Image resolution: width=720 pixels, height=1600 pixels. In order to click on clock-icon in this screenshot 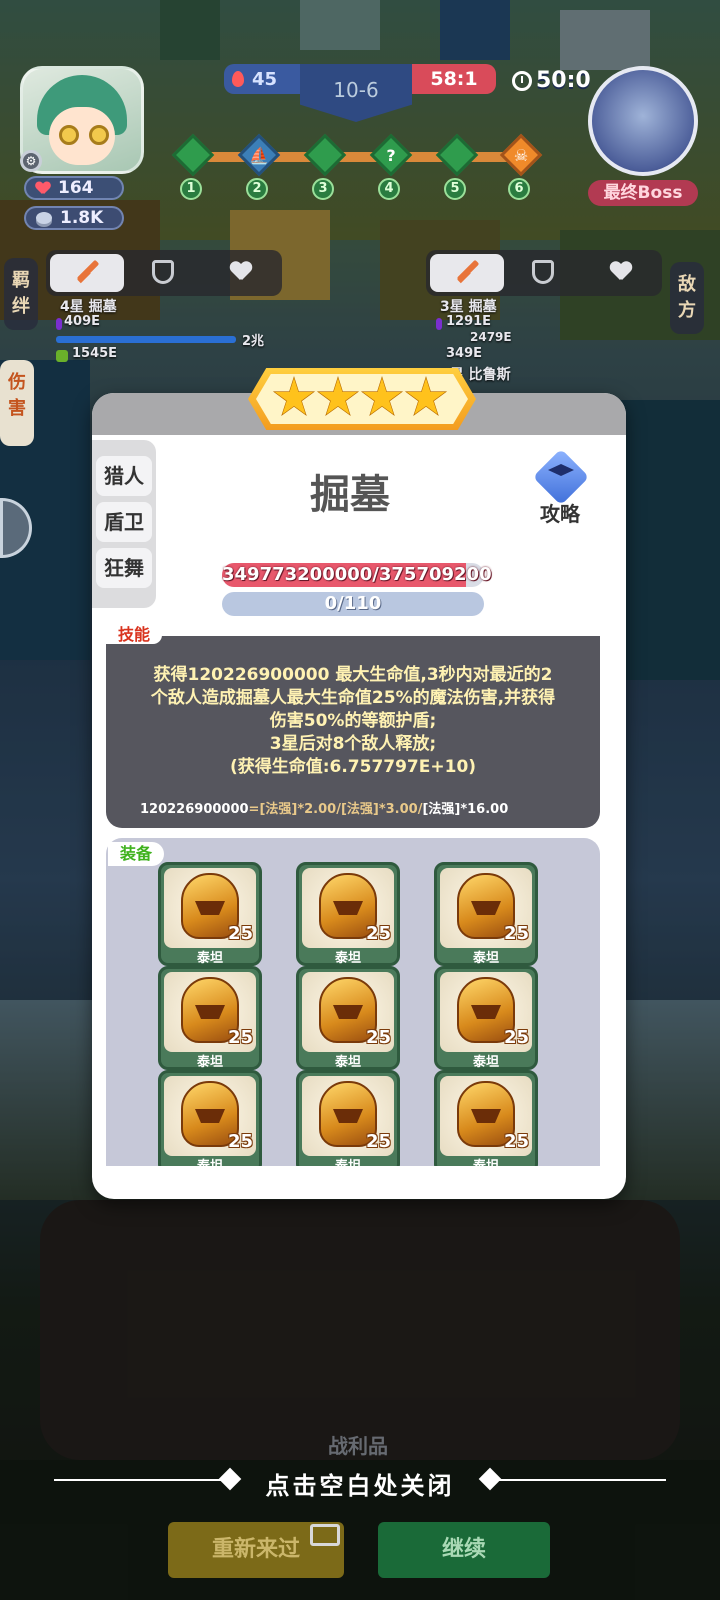, I will do `click(522, 80)`.